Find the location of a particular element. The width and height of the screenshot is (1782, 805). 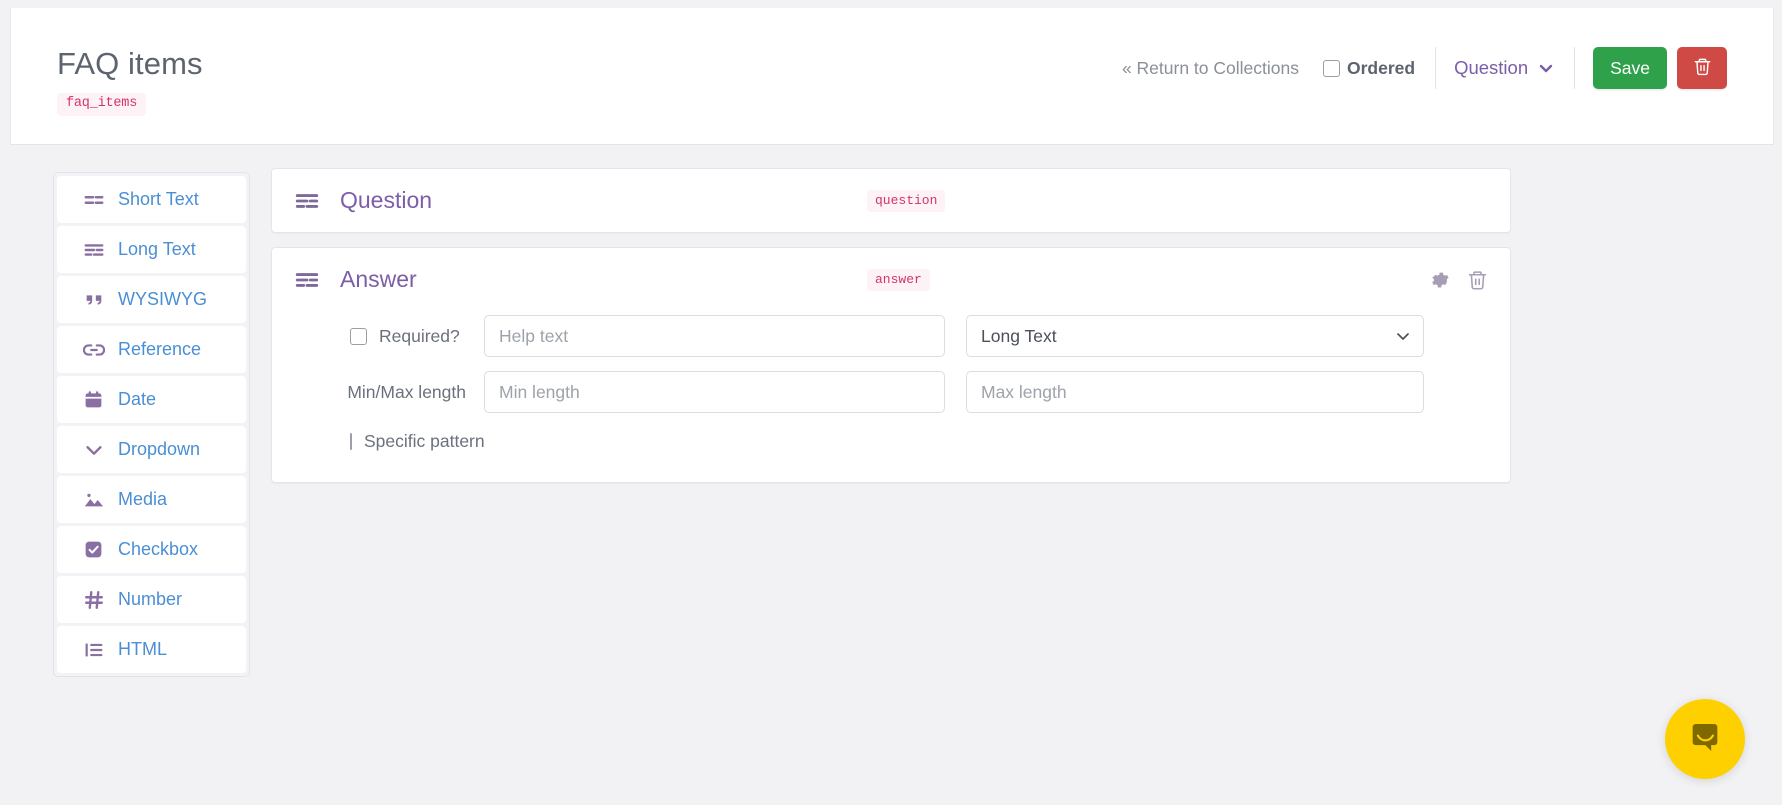

required-checkbox is located at coordinates (358, 336).